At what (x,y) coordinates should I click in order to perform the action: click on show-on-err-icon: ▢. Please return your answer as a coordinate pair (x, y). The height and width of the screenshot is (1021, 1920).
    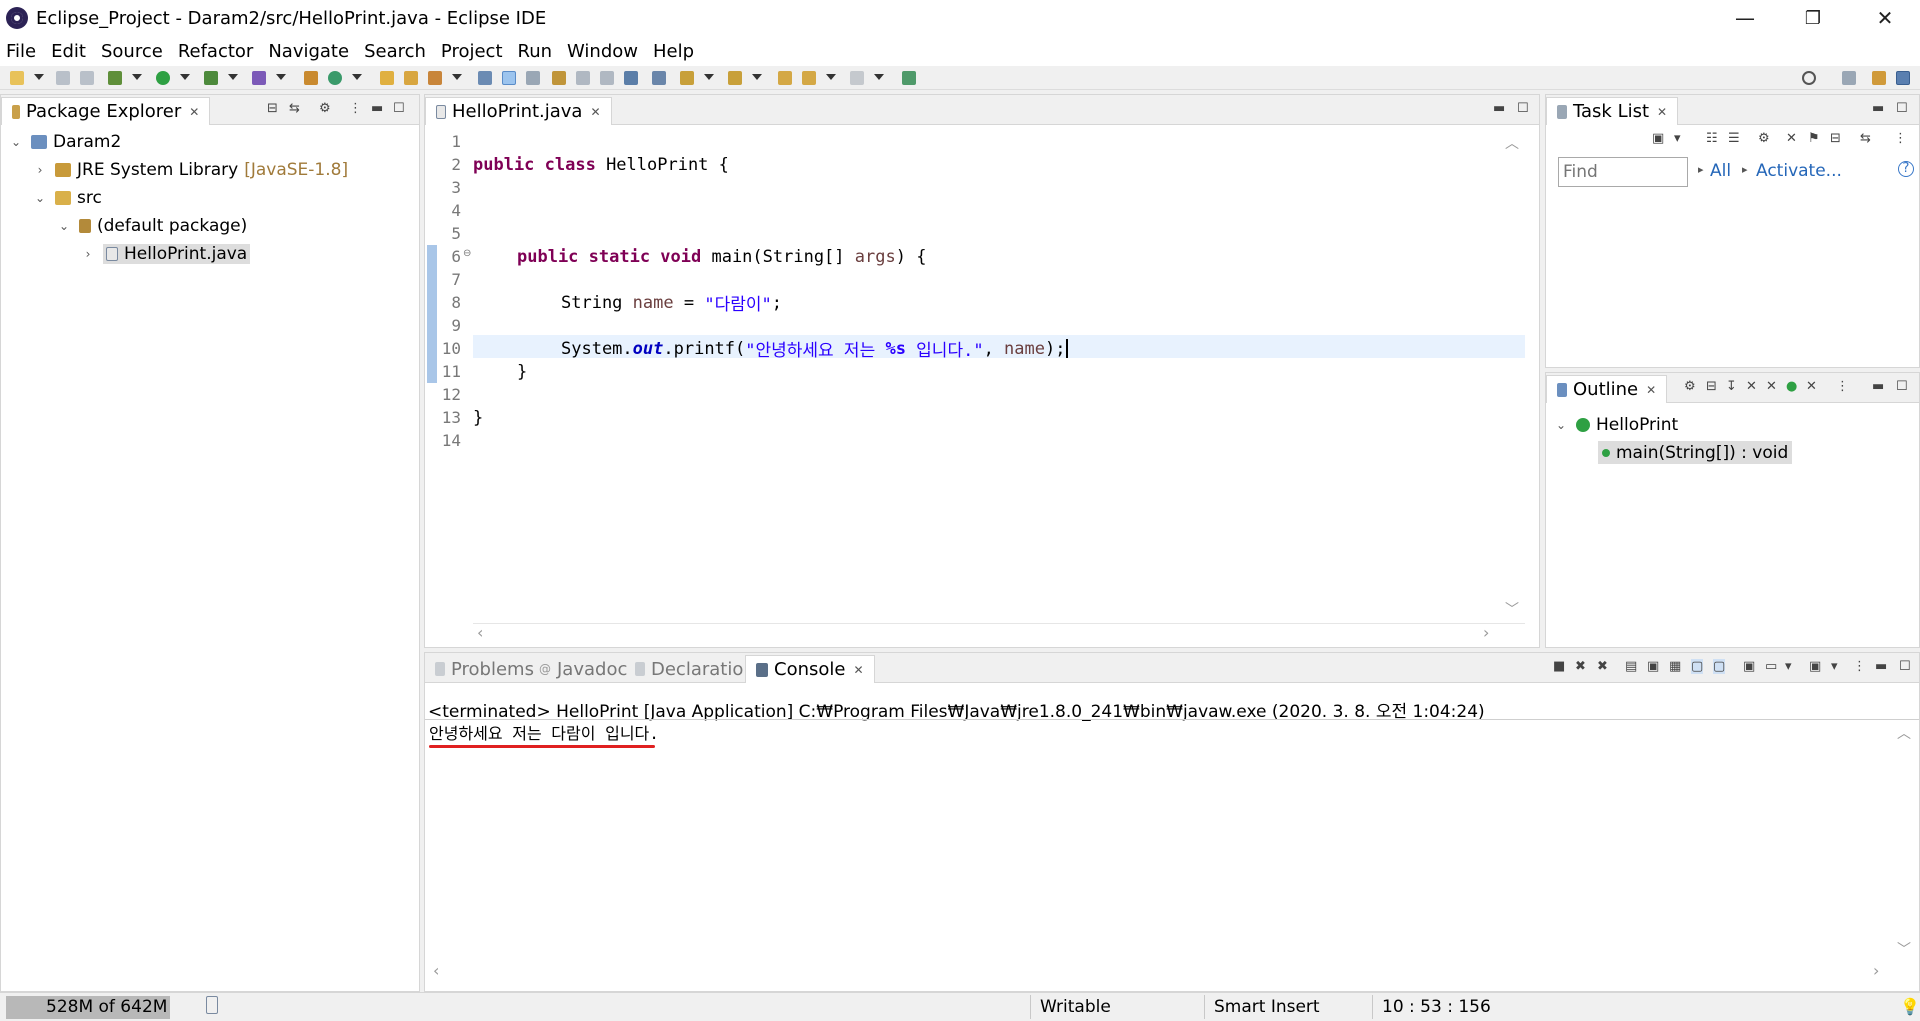
    Looking at the image, I should click on (1719, 666).